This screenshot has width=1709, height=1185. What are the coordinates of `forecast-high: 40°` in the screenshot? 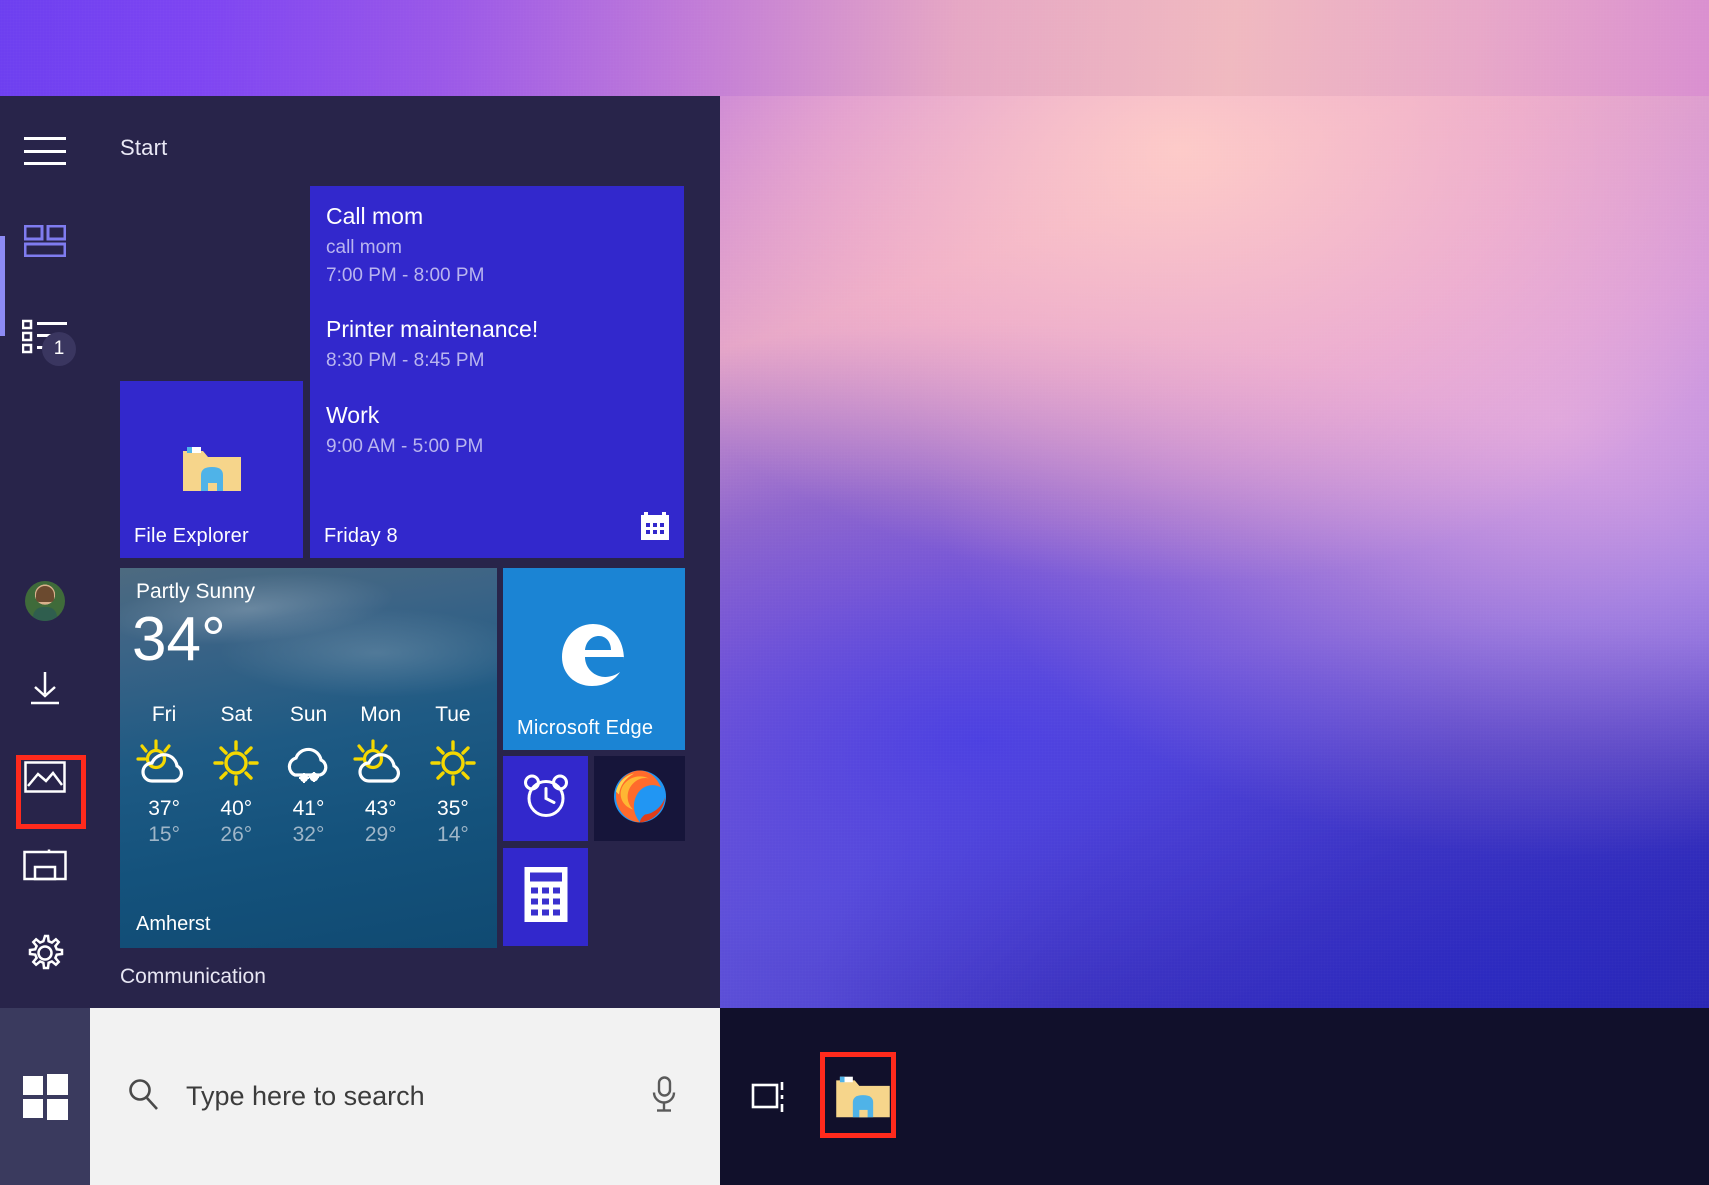 It's located at (236, 808).